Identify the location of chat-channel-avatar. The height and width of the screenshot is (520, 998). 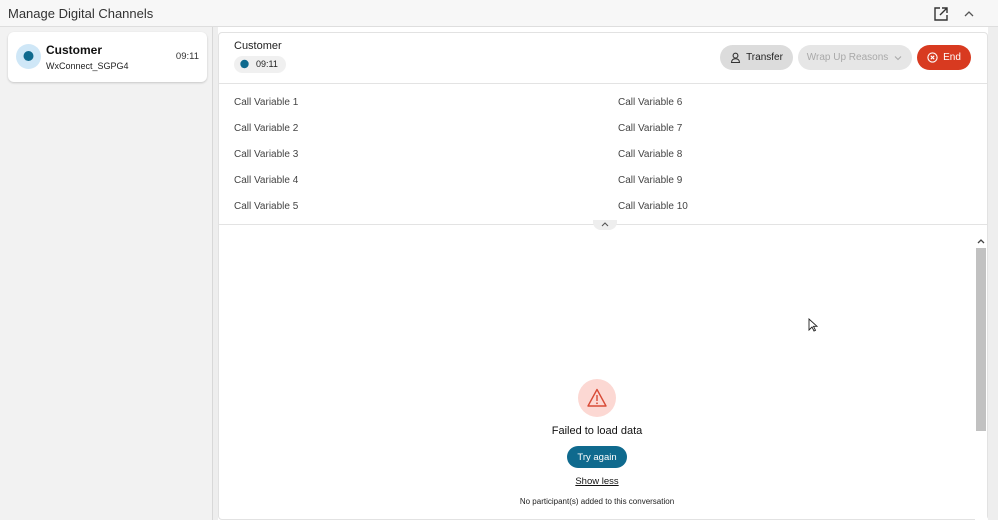
(28, 56).